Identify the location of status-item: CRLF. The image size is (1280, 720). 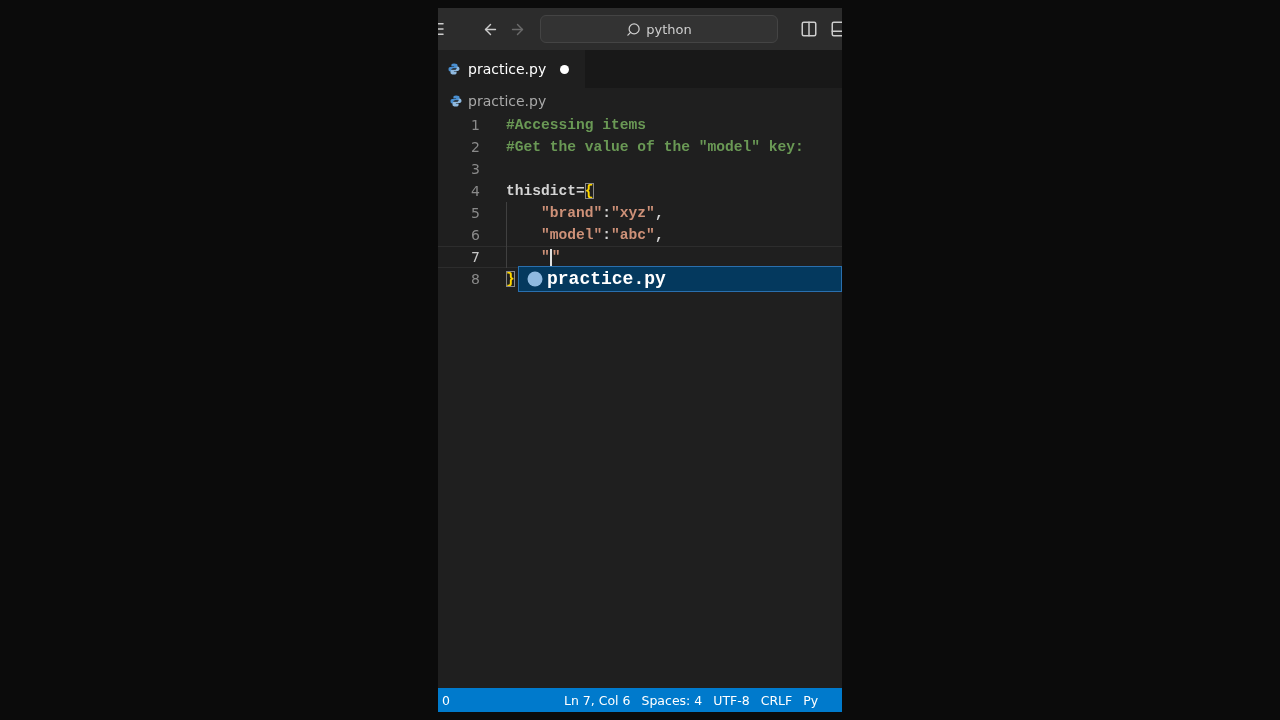
(776, 700).